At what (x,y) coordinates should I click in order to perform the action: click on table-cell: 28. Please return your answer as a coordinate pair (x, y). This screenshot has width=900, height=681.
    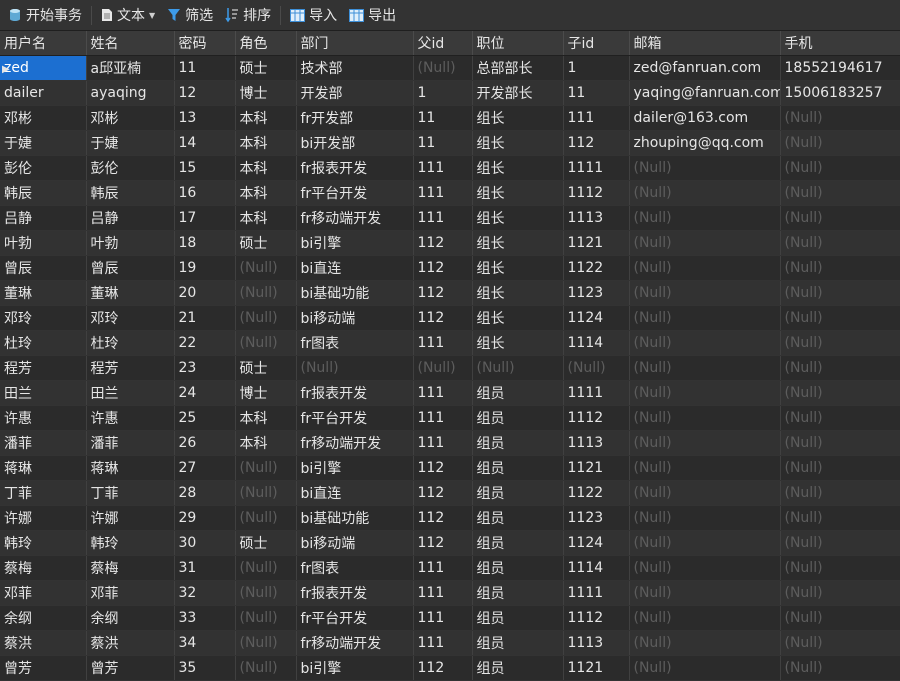
    Looking at the image, I should click on (205, 493).